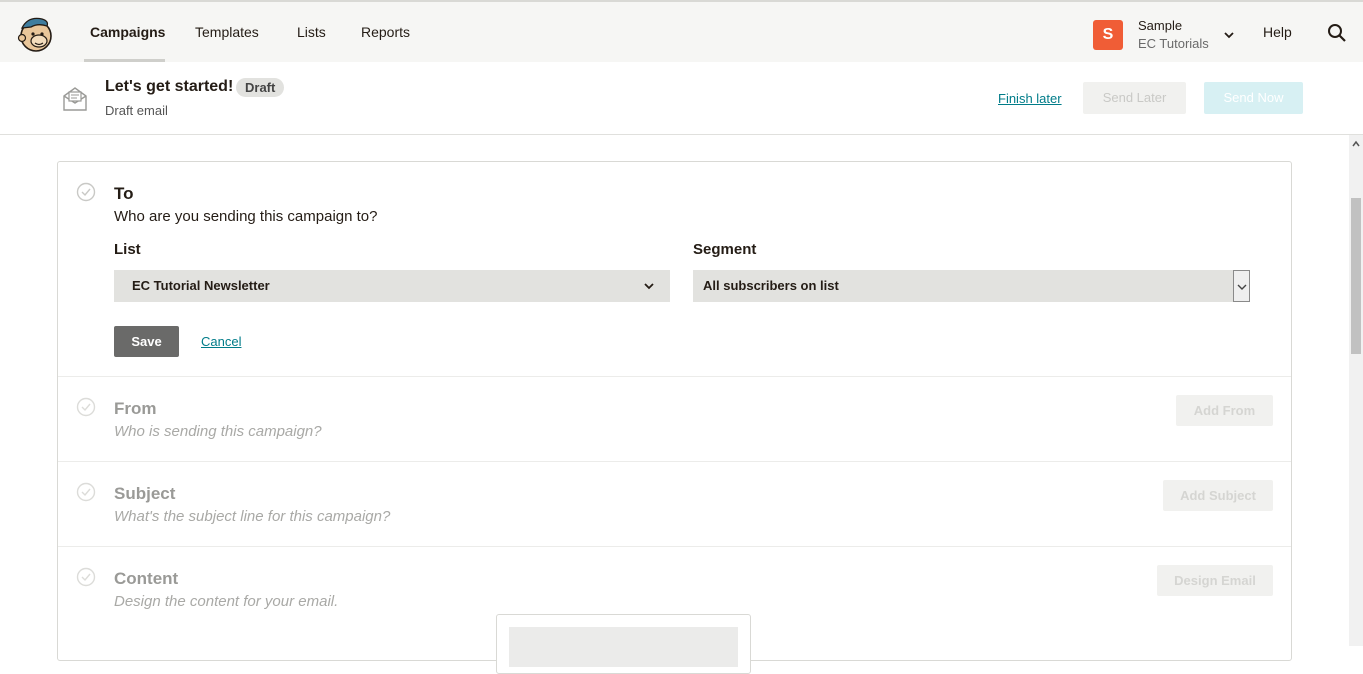 The image size is (1363, 674). I want to click on account-name: Sample, so click(1160, 25).